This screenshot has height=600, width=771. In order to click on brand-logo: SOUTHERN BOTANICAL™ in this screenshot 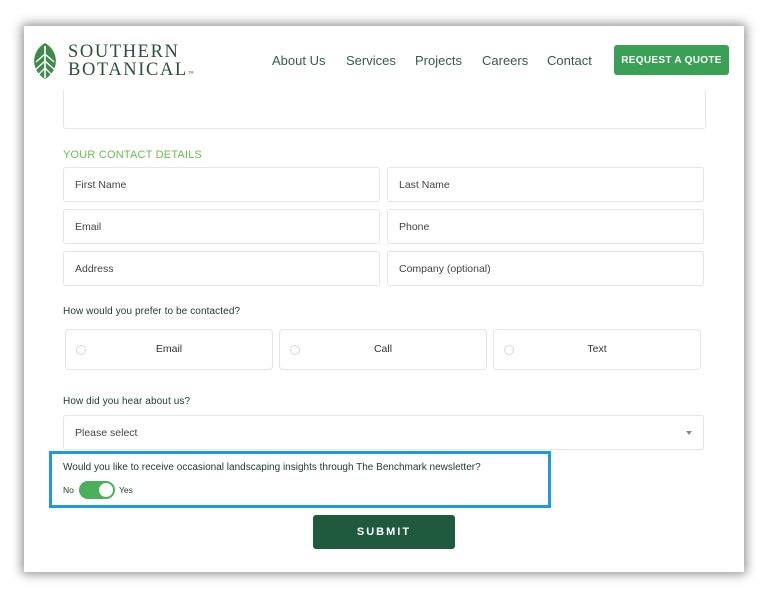, I will do `click(111, 62)`.